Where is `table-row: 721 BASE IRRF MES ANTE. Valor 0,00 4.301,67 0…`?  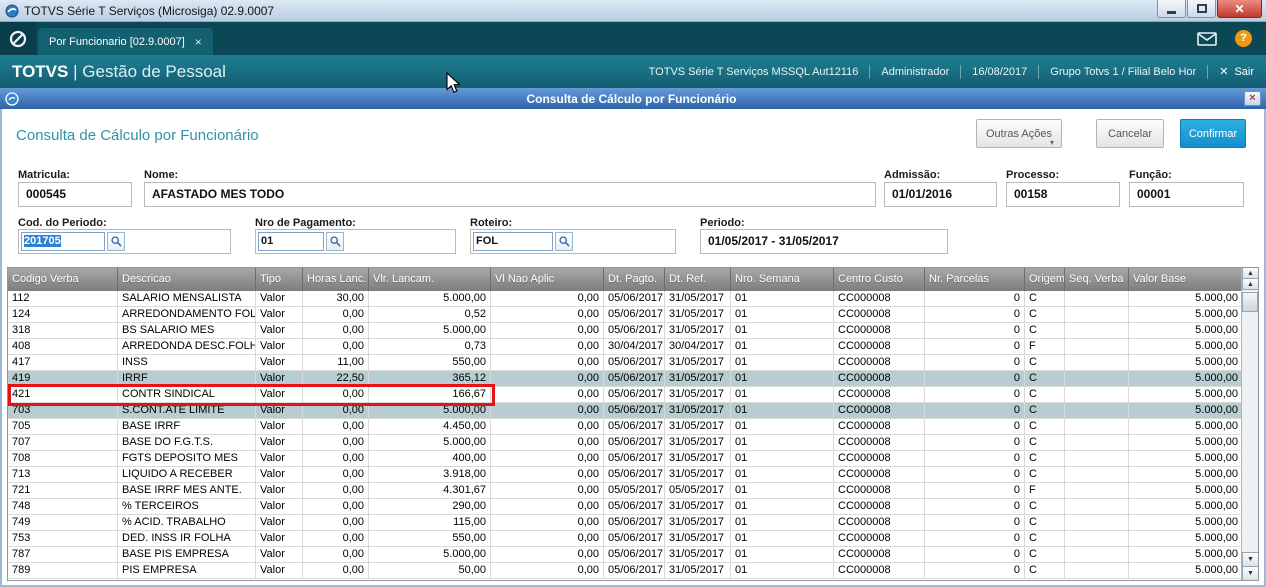 table-row: 721 BASE IRRF MES ANTE. Valor 0,00 4.301,67 0… is located at coordinates (624, 491).